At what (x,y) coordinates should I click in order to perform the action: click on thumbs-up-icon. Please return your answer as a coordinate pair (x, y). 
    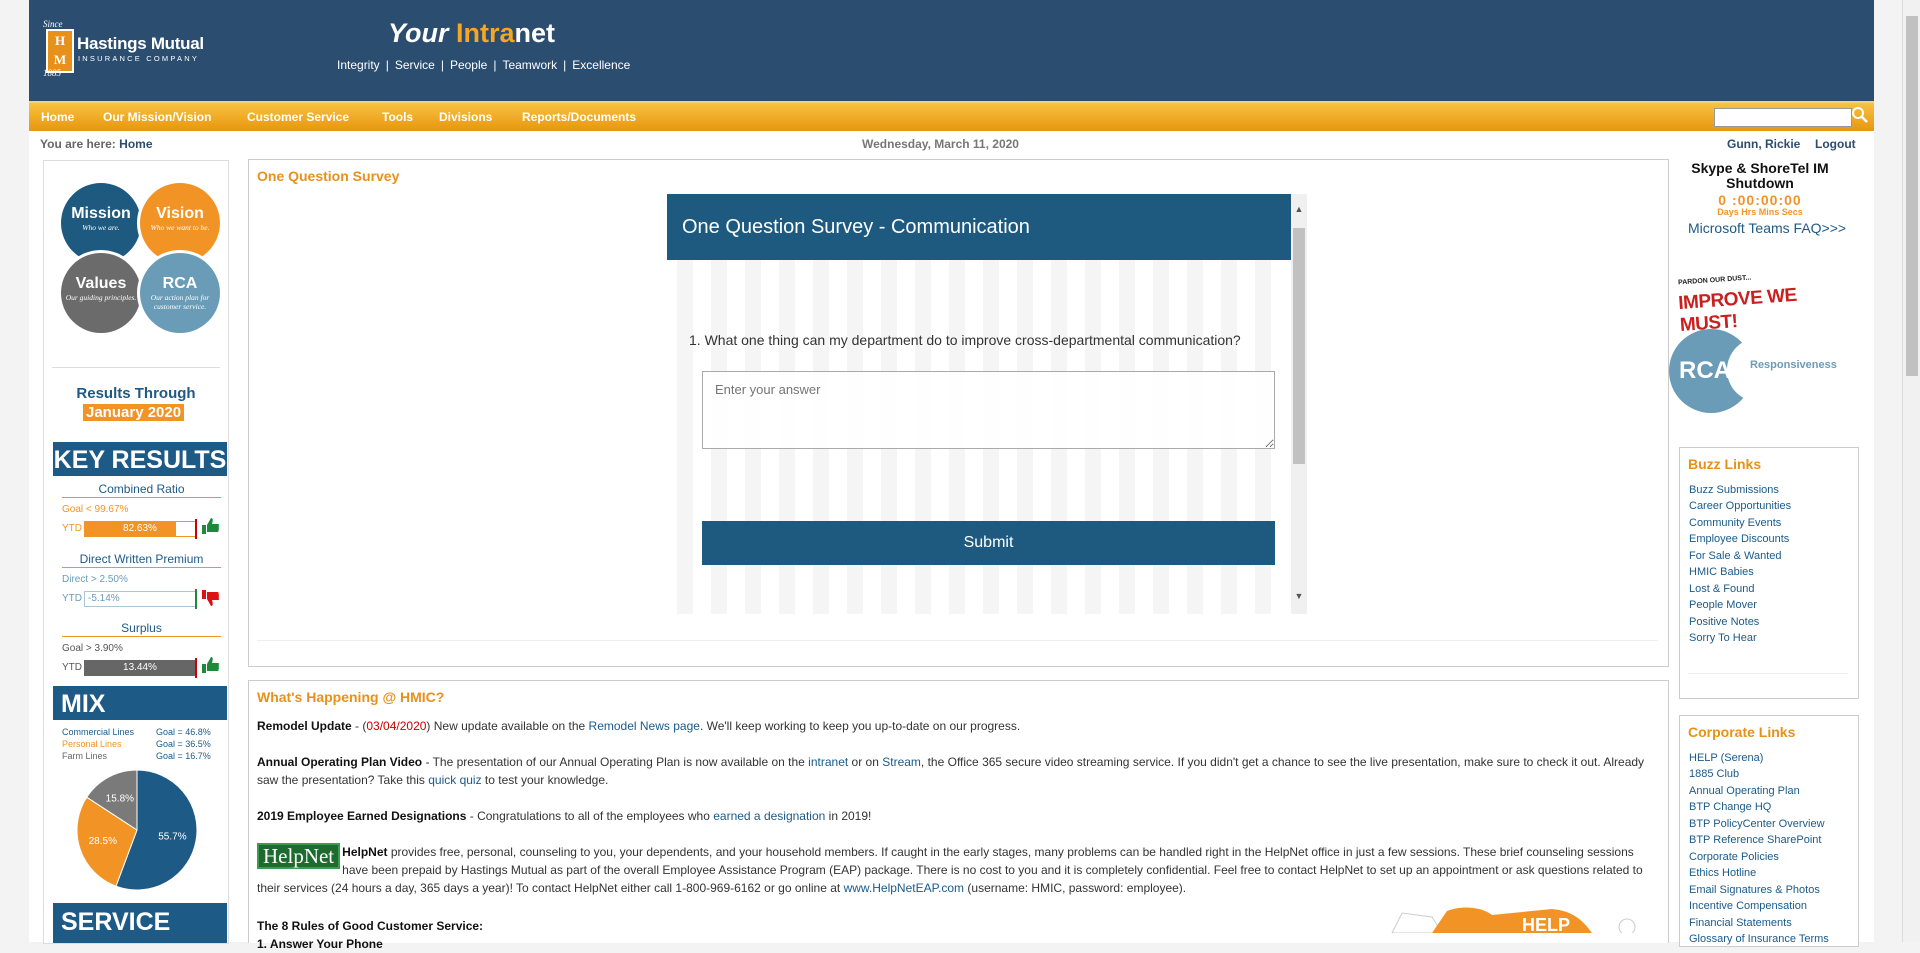
    Looking at the image, I should click on (211, 665).